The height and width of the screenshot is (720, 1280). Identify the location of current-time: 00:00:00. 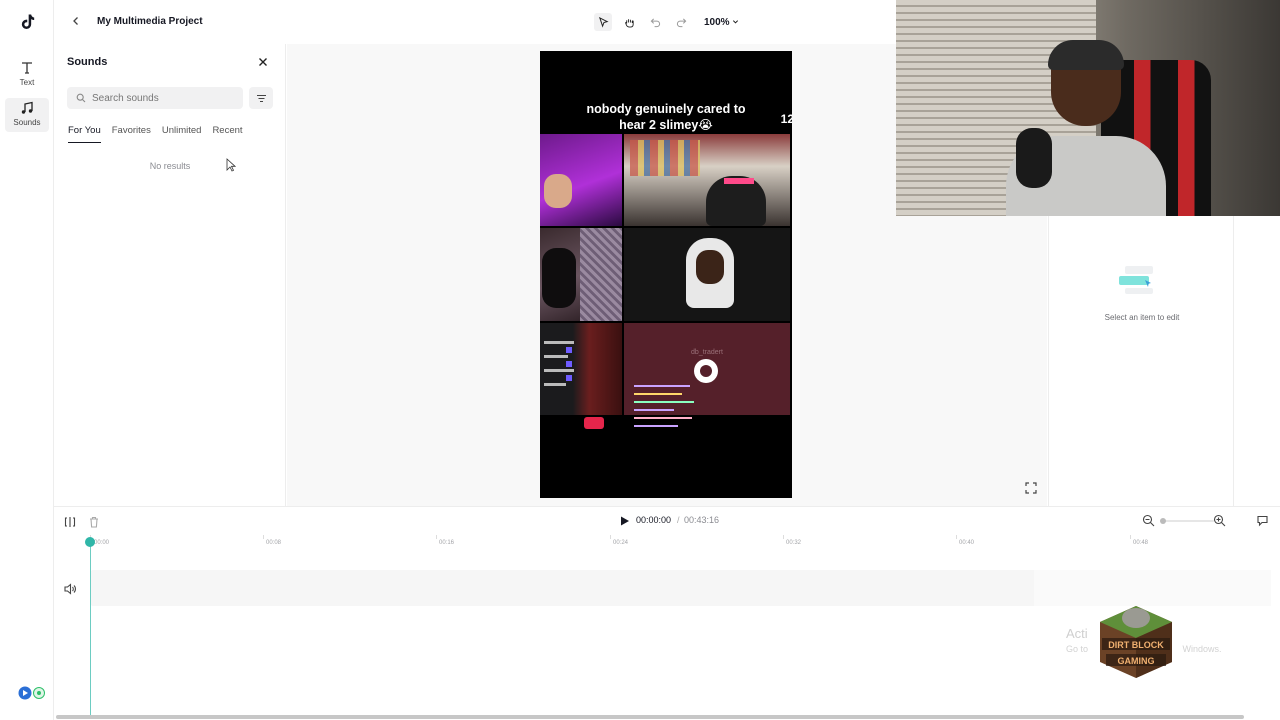
(654, 520).